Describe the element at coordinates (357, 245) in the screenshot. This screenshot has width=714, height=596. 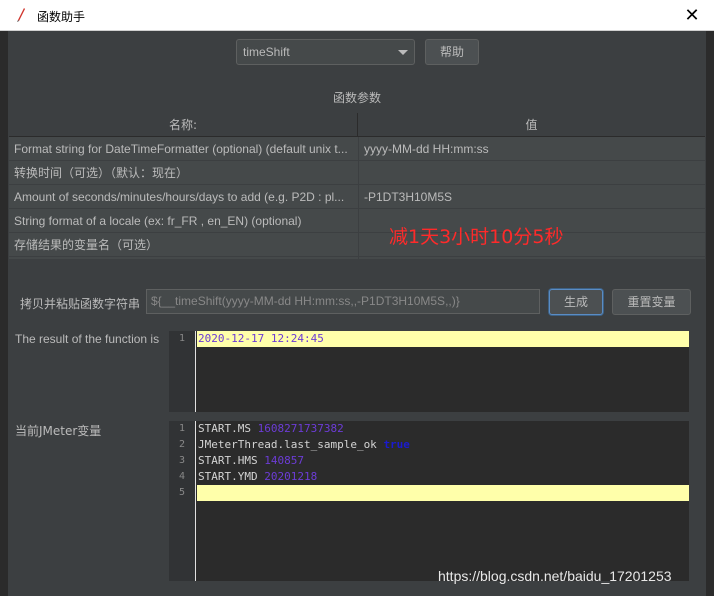
I see `table-row: 存储结果的变量名（可选）` at that location.